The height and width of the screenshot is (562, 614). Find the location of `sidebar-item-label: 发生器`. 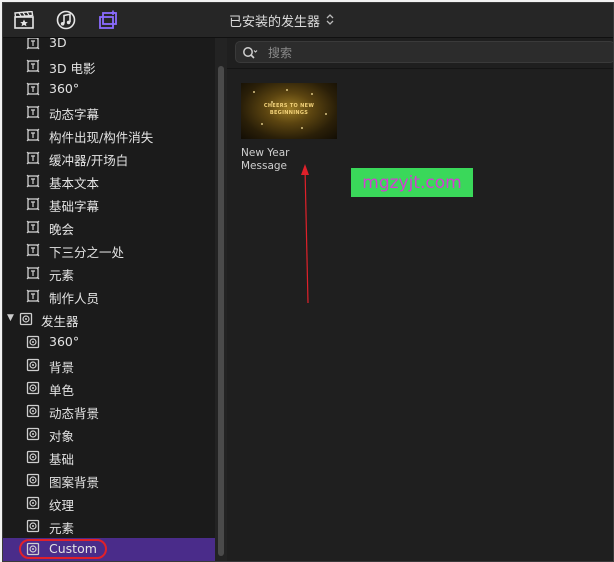

sidebar-item-label: 发生器 is located at coordinates (60, 321).